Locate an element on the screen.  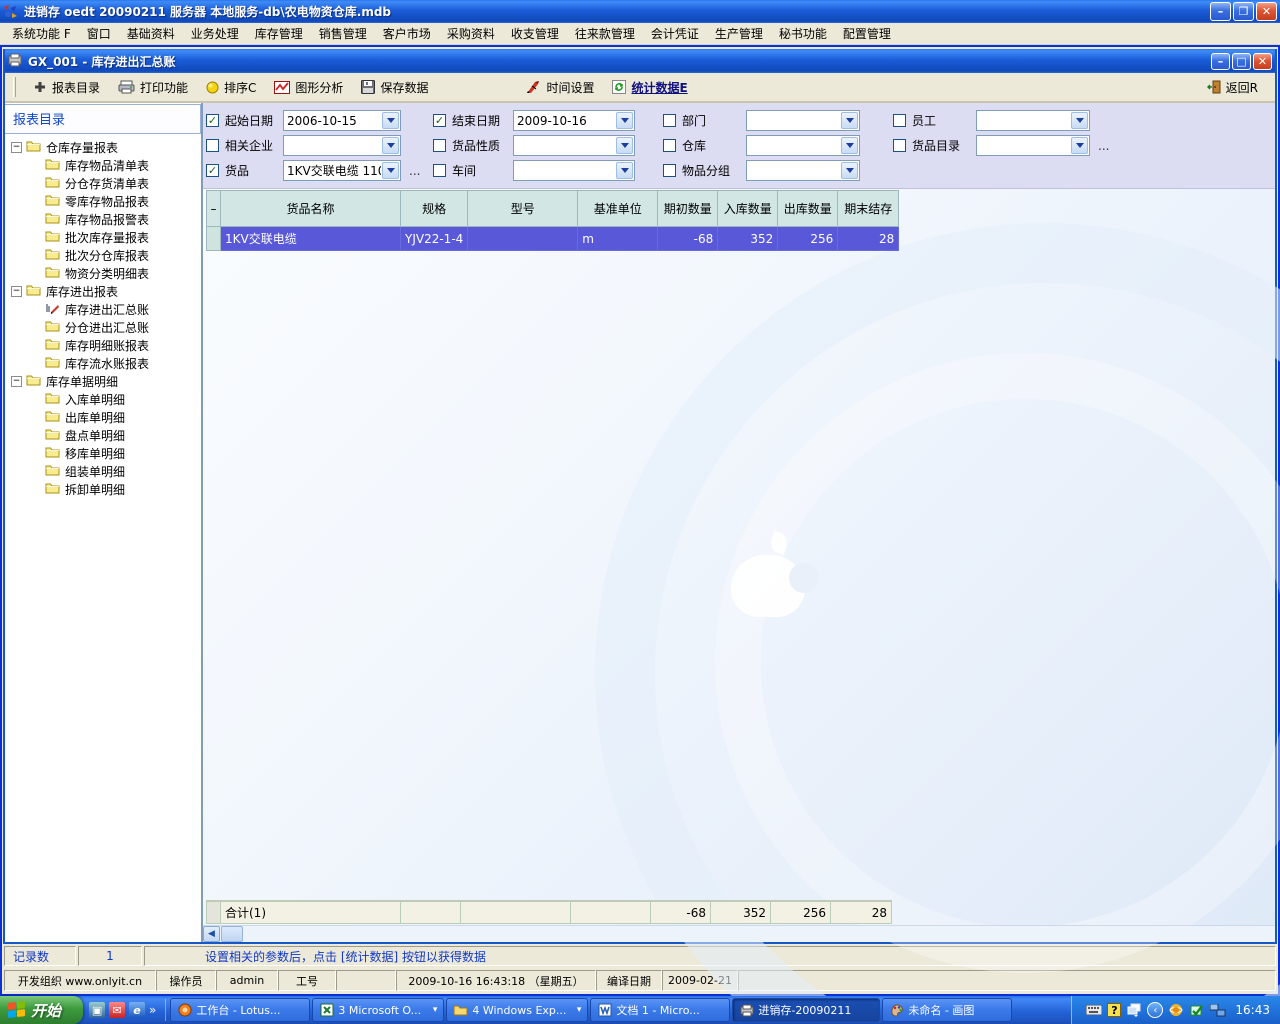
save-button: 保存数据 is located at coordinates (394, 87).